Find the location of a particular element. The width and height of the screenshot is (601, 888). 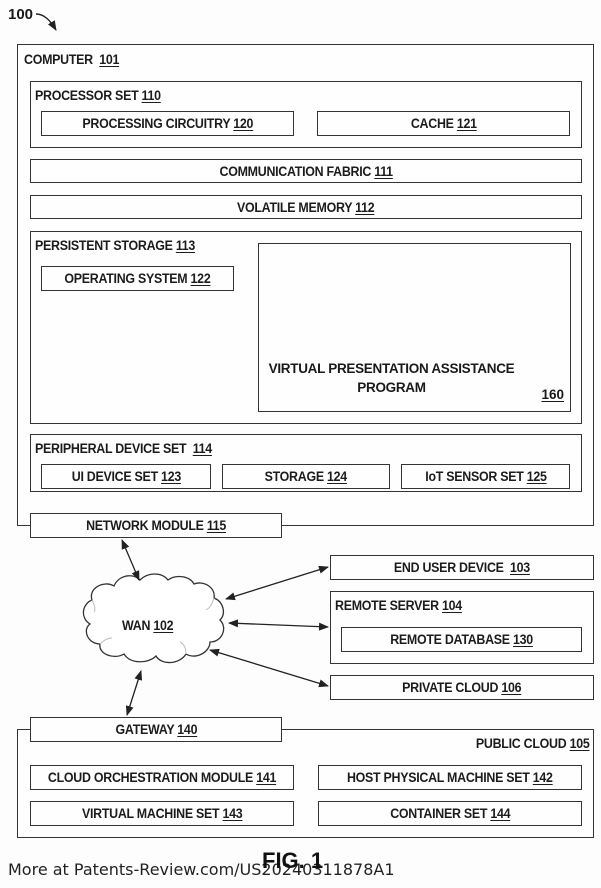

wan-end-user-connector is located at coordinates (277, 583).